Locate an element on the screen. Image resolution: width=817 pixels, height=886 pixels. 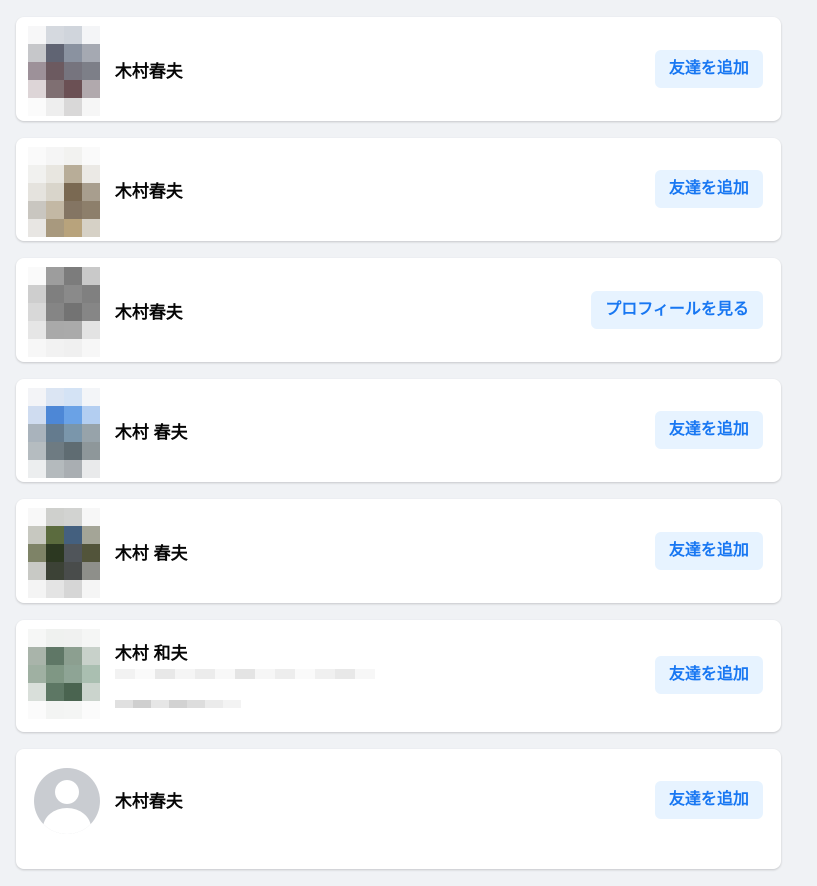
result-card: 木村 和夫友達を追加 is located at coordinates (398, 676).